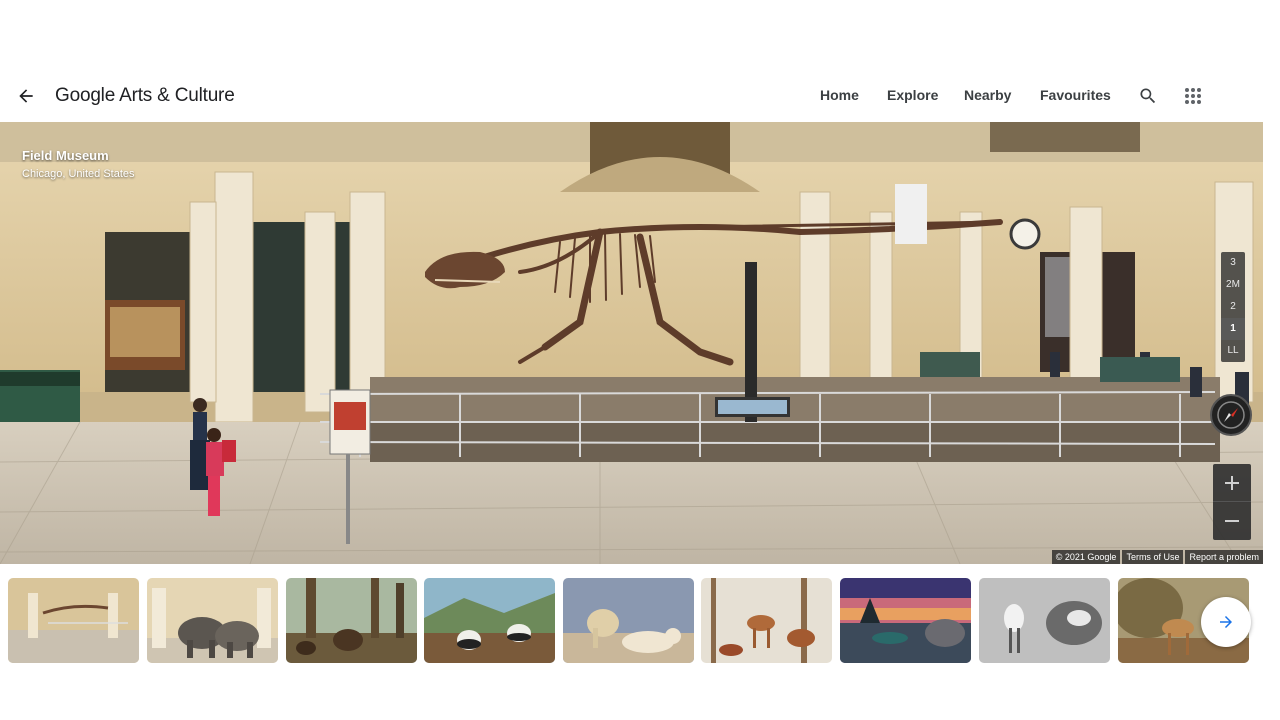 This screenshot has width=1280, height=720. I want to click on floor-2: 2, so click(1233, 307).